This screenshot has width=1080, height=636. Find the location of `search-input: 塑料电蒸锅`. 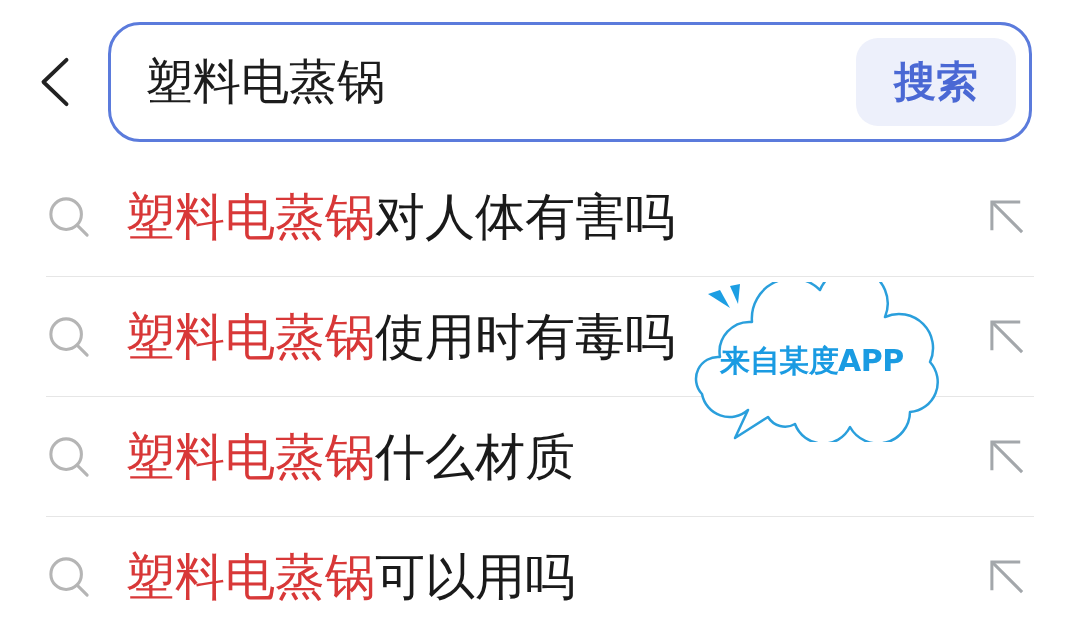

search-input: 塑料电蒸锅 is located at coordinates (500, 82).